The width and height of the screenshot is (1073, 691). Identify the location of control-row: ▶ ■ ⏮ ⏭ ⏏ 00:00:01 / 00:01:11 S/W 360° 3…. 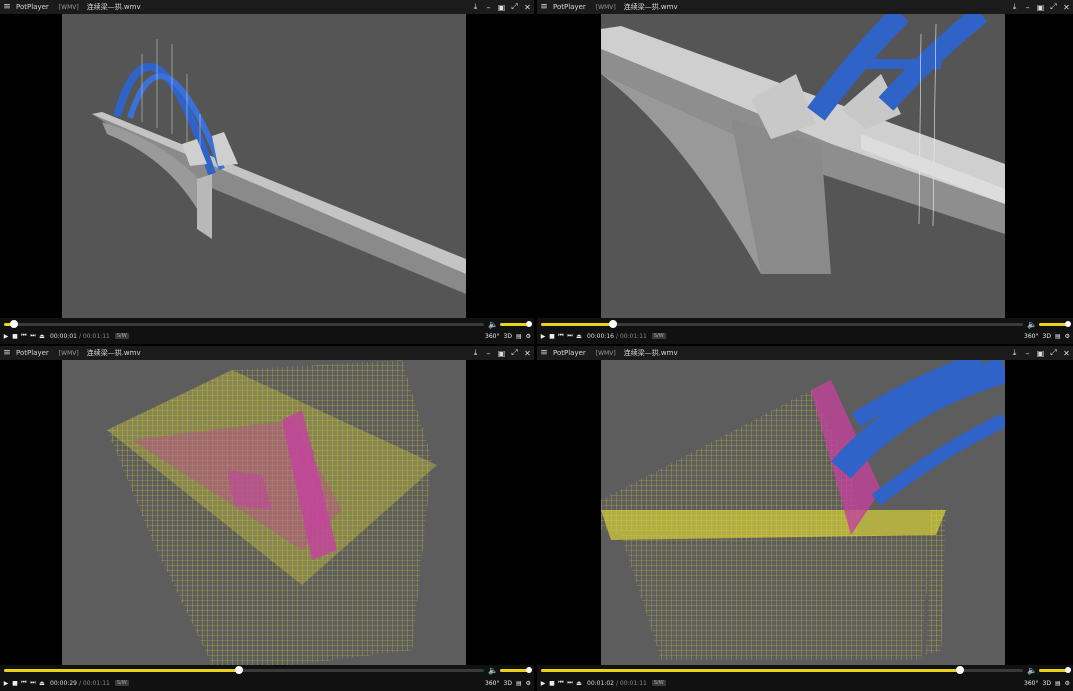
(267, 336).